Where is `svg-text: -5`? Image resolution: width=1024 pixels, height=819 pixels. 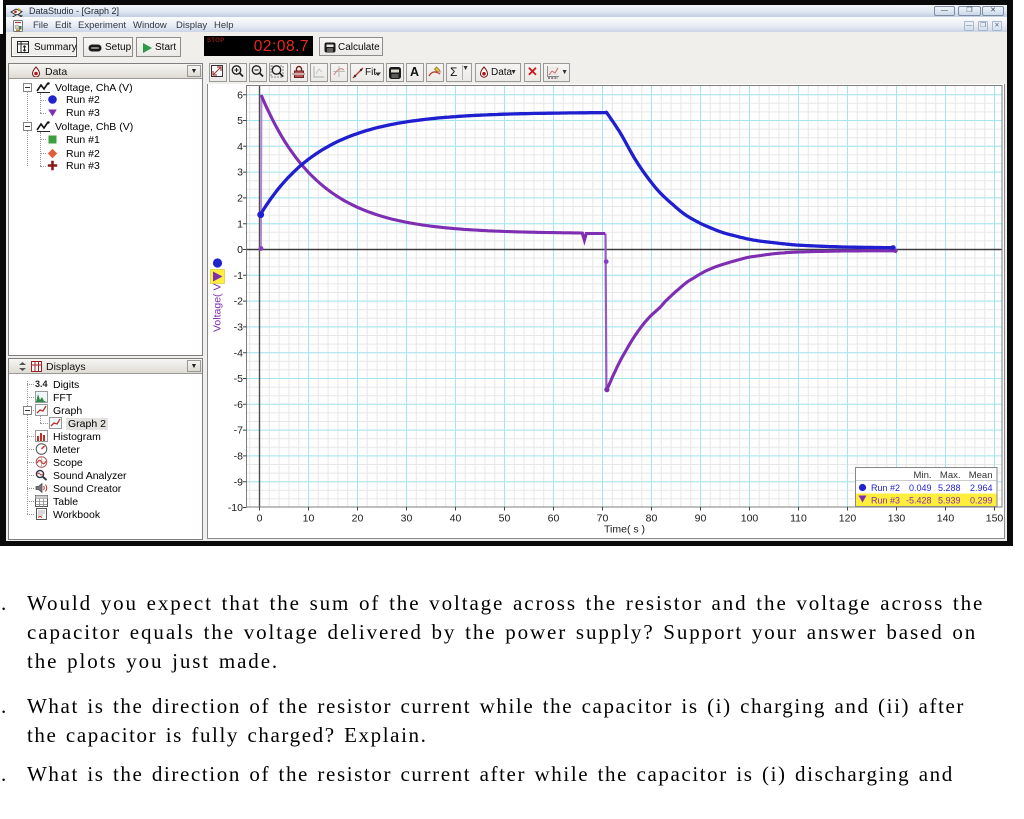 svg-text: -5 is located at coordinates (238, 379).